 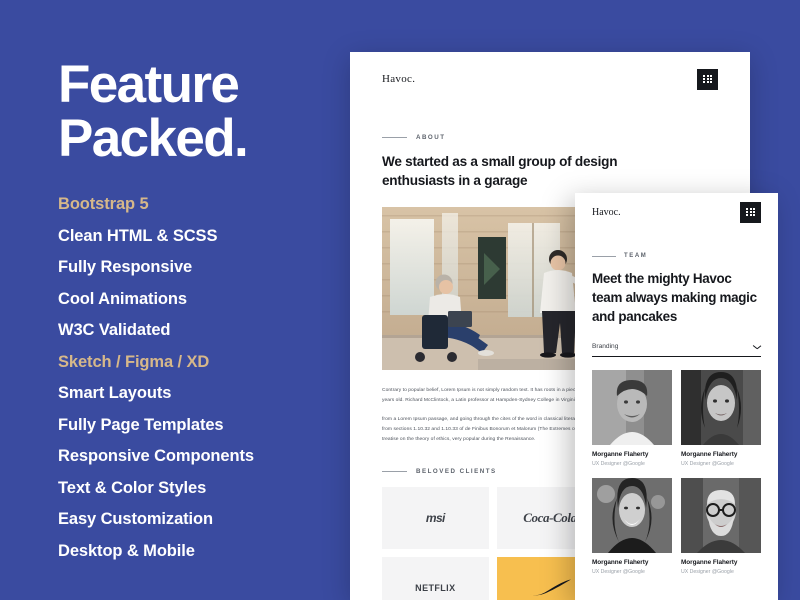 I want to click on feature-item-clean-html: Clean HTML & SCSS, so click(x=138, y=235).